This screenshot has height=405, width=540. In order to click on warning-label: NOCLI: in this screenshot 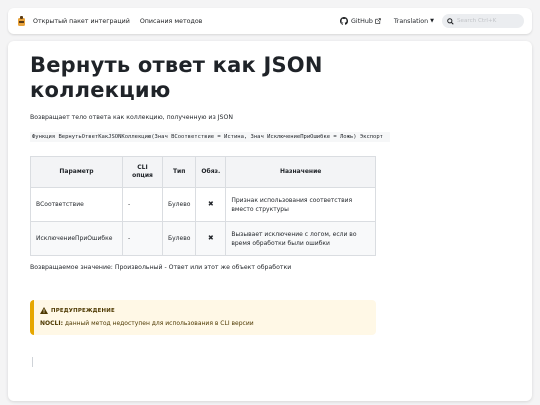, I will do `click(51, 323)`.